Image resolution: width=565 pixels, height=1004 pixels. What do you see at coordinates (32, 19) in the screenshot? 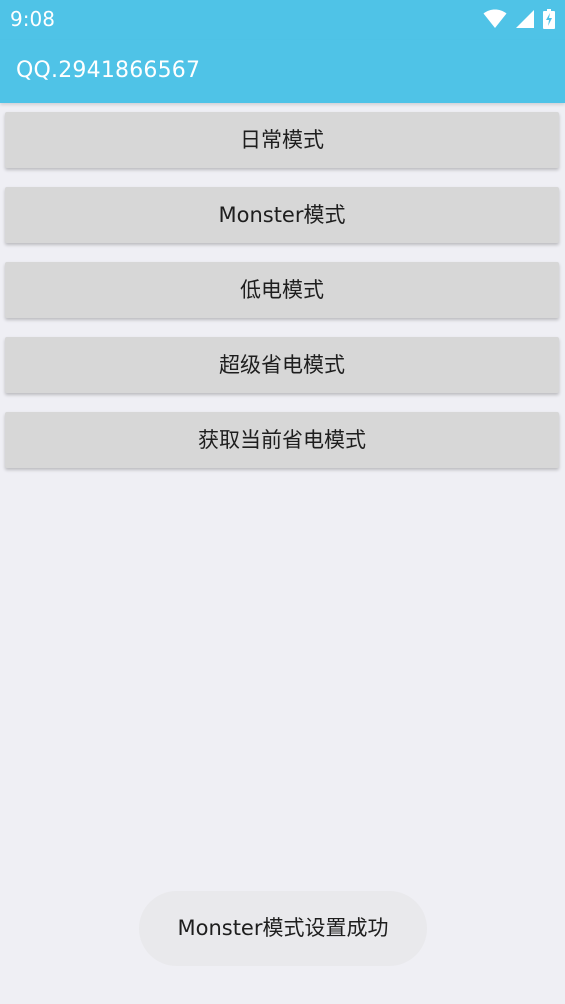
I see `status-time: 9:08` at bounding box center [32, 19].